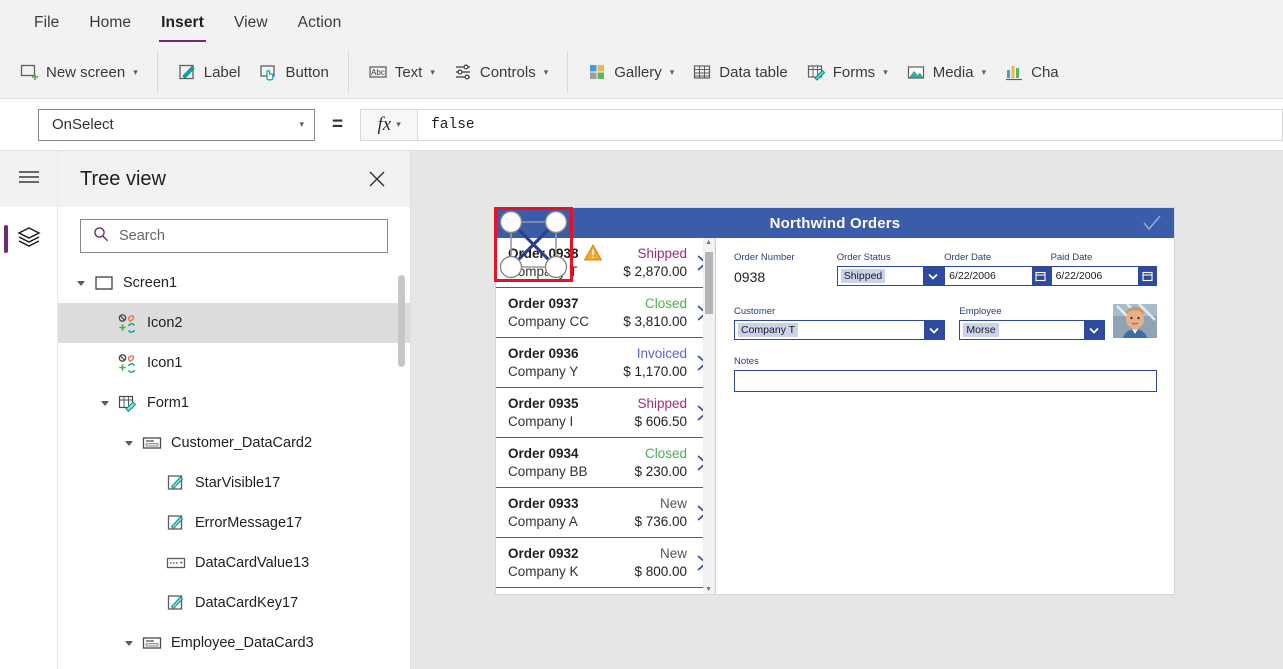 This screenshot has width=1283, height=669. What do you see at coordinates (750, 277) in the screenshot?
I see `order-number-value: 0938` at bounding box center [750, 277].